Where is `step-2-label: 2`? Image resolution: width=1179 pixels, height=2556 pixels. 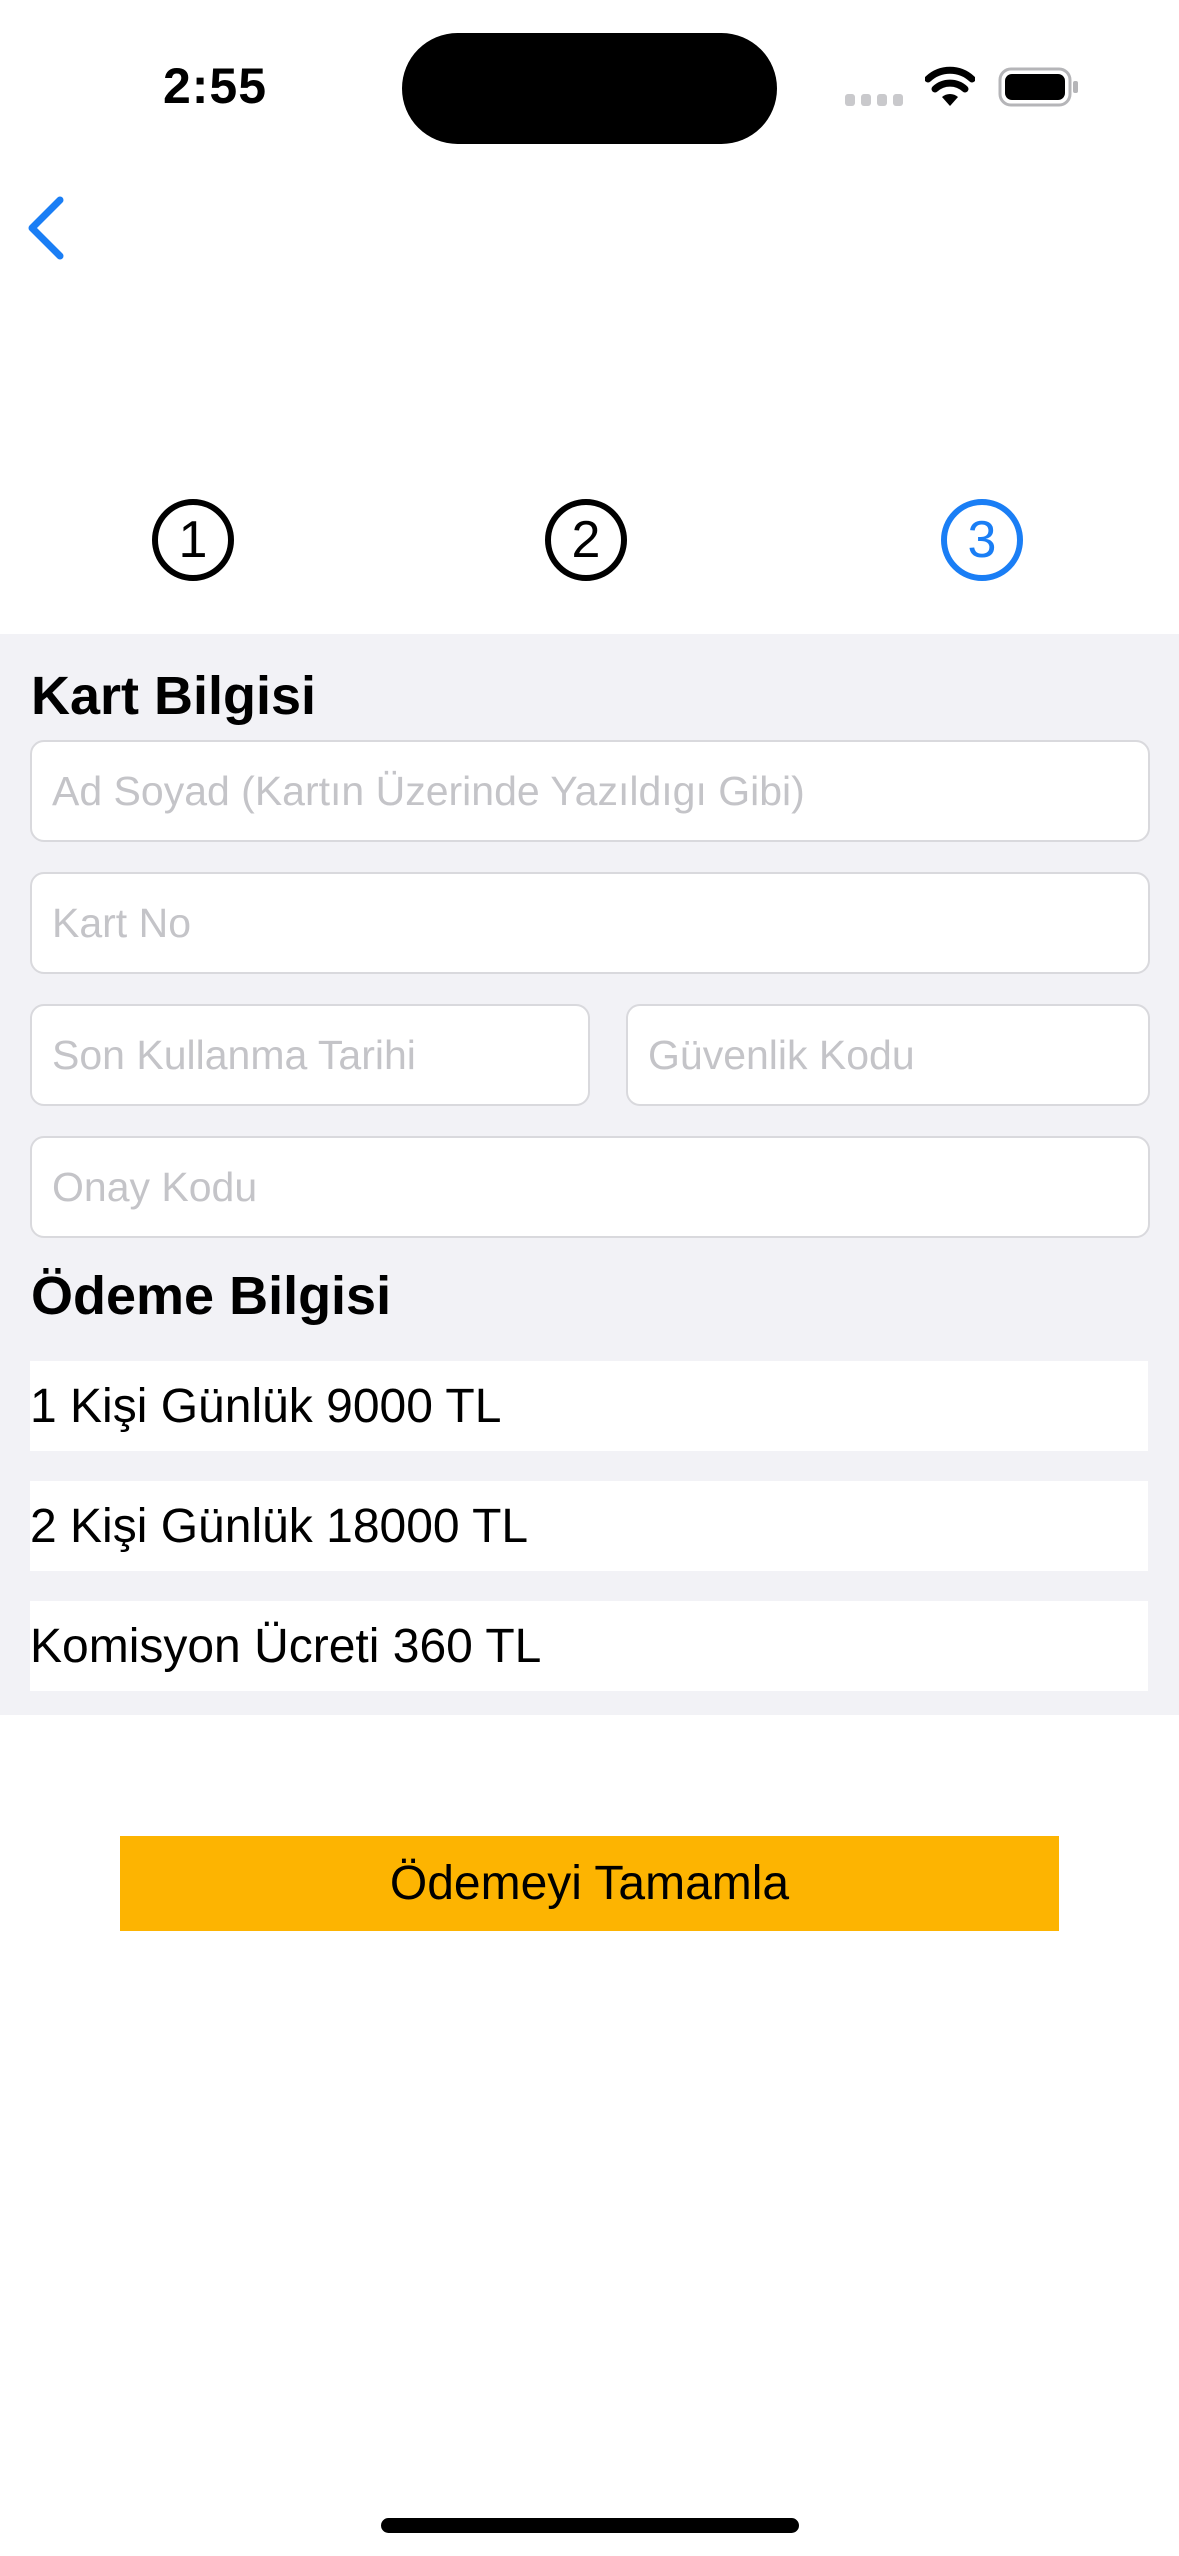 step-2-label: 2 is located at coordinates (586, 540).